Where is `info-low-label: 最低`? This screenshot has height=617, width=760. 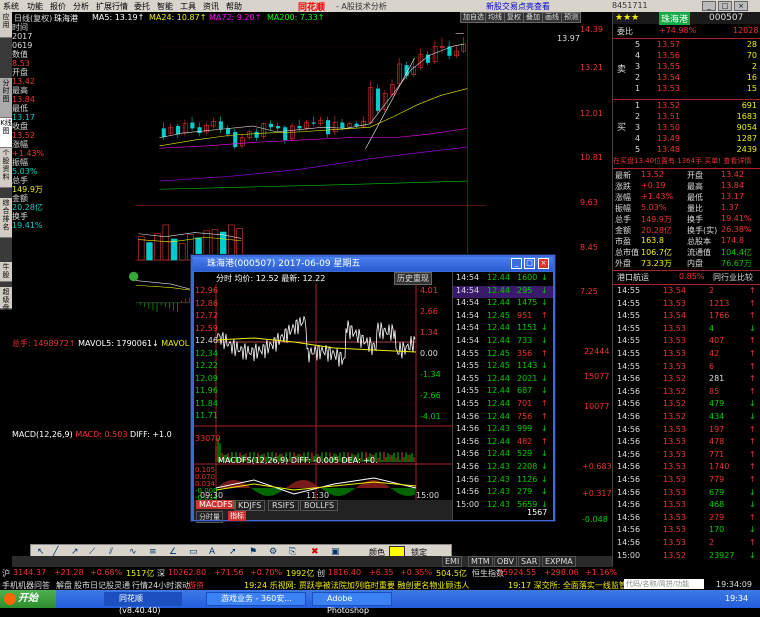
info-low-label: 最低 is located at coordinates (20, 108).